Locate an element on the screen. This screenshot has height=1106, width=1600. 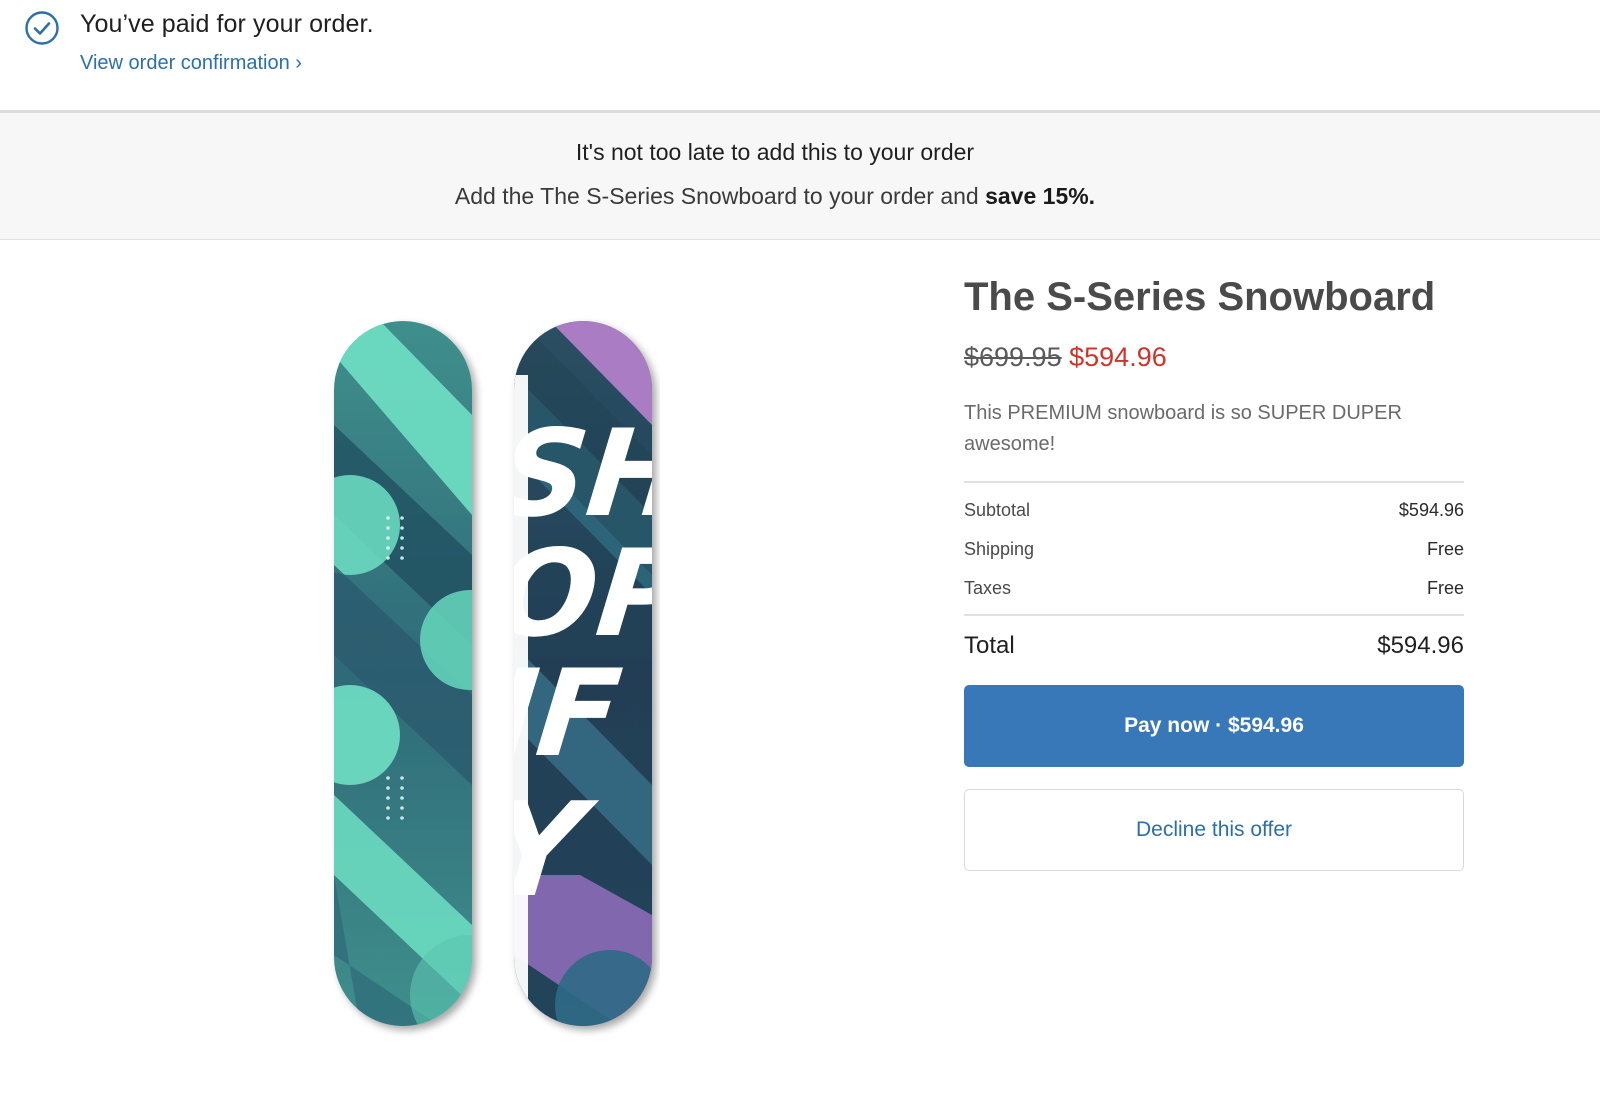
paid-status-title: You’ve paid for your order. is located at coordinates (227, 24).